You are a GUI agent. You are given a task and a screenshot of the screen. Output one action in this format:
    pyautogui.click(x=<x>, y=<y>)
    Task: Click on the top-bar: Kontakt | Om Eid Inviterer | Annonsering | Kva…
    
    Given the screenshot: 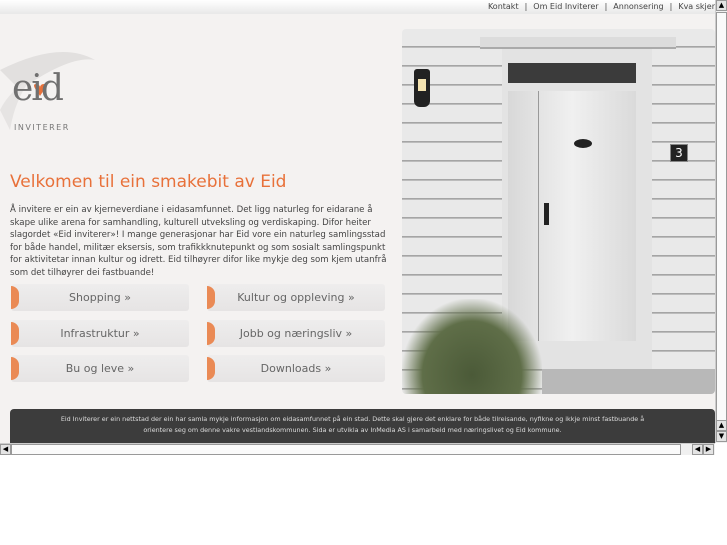 What is the action you would take?
    pyautogui.click(x=357, y=7)
    